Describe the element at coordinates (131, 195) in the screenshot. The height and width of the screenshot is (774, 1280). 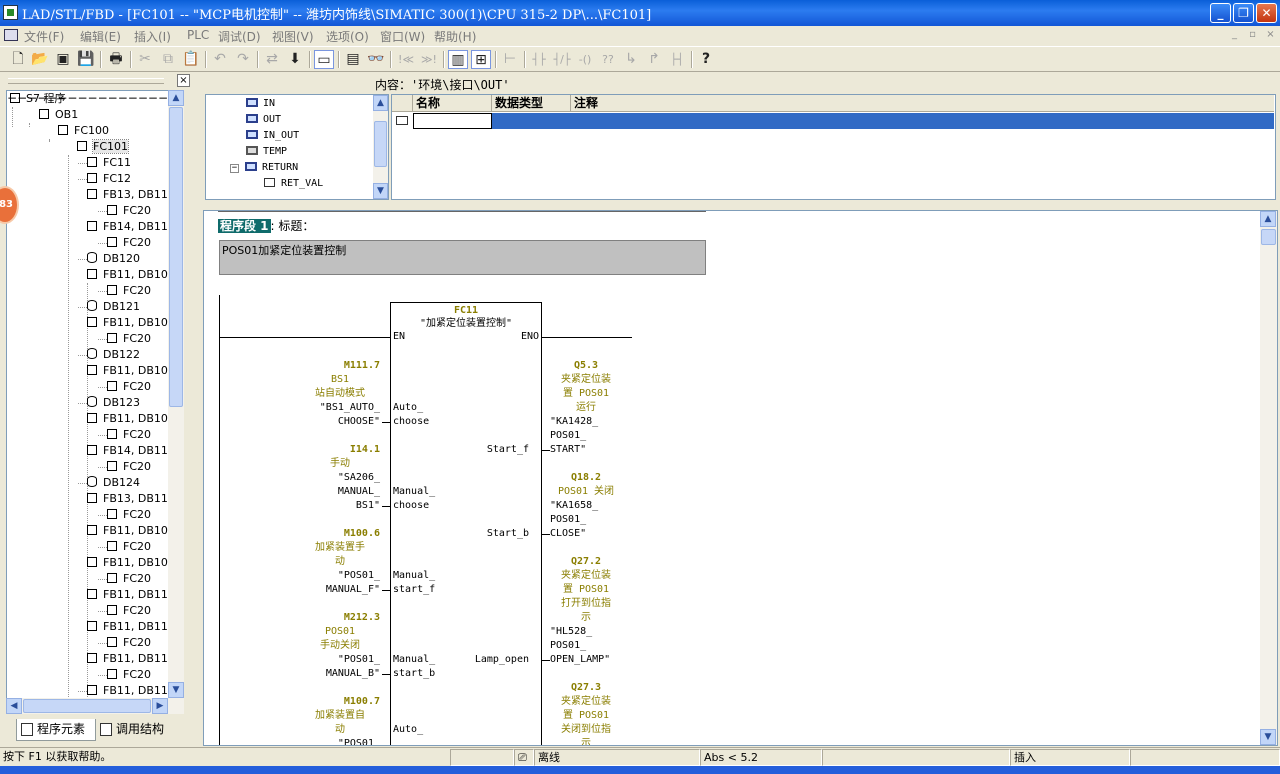
I see `tree-node: FB13, DB115` at that location.